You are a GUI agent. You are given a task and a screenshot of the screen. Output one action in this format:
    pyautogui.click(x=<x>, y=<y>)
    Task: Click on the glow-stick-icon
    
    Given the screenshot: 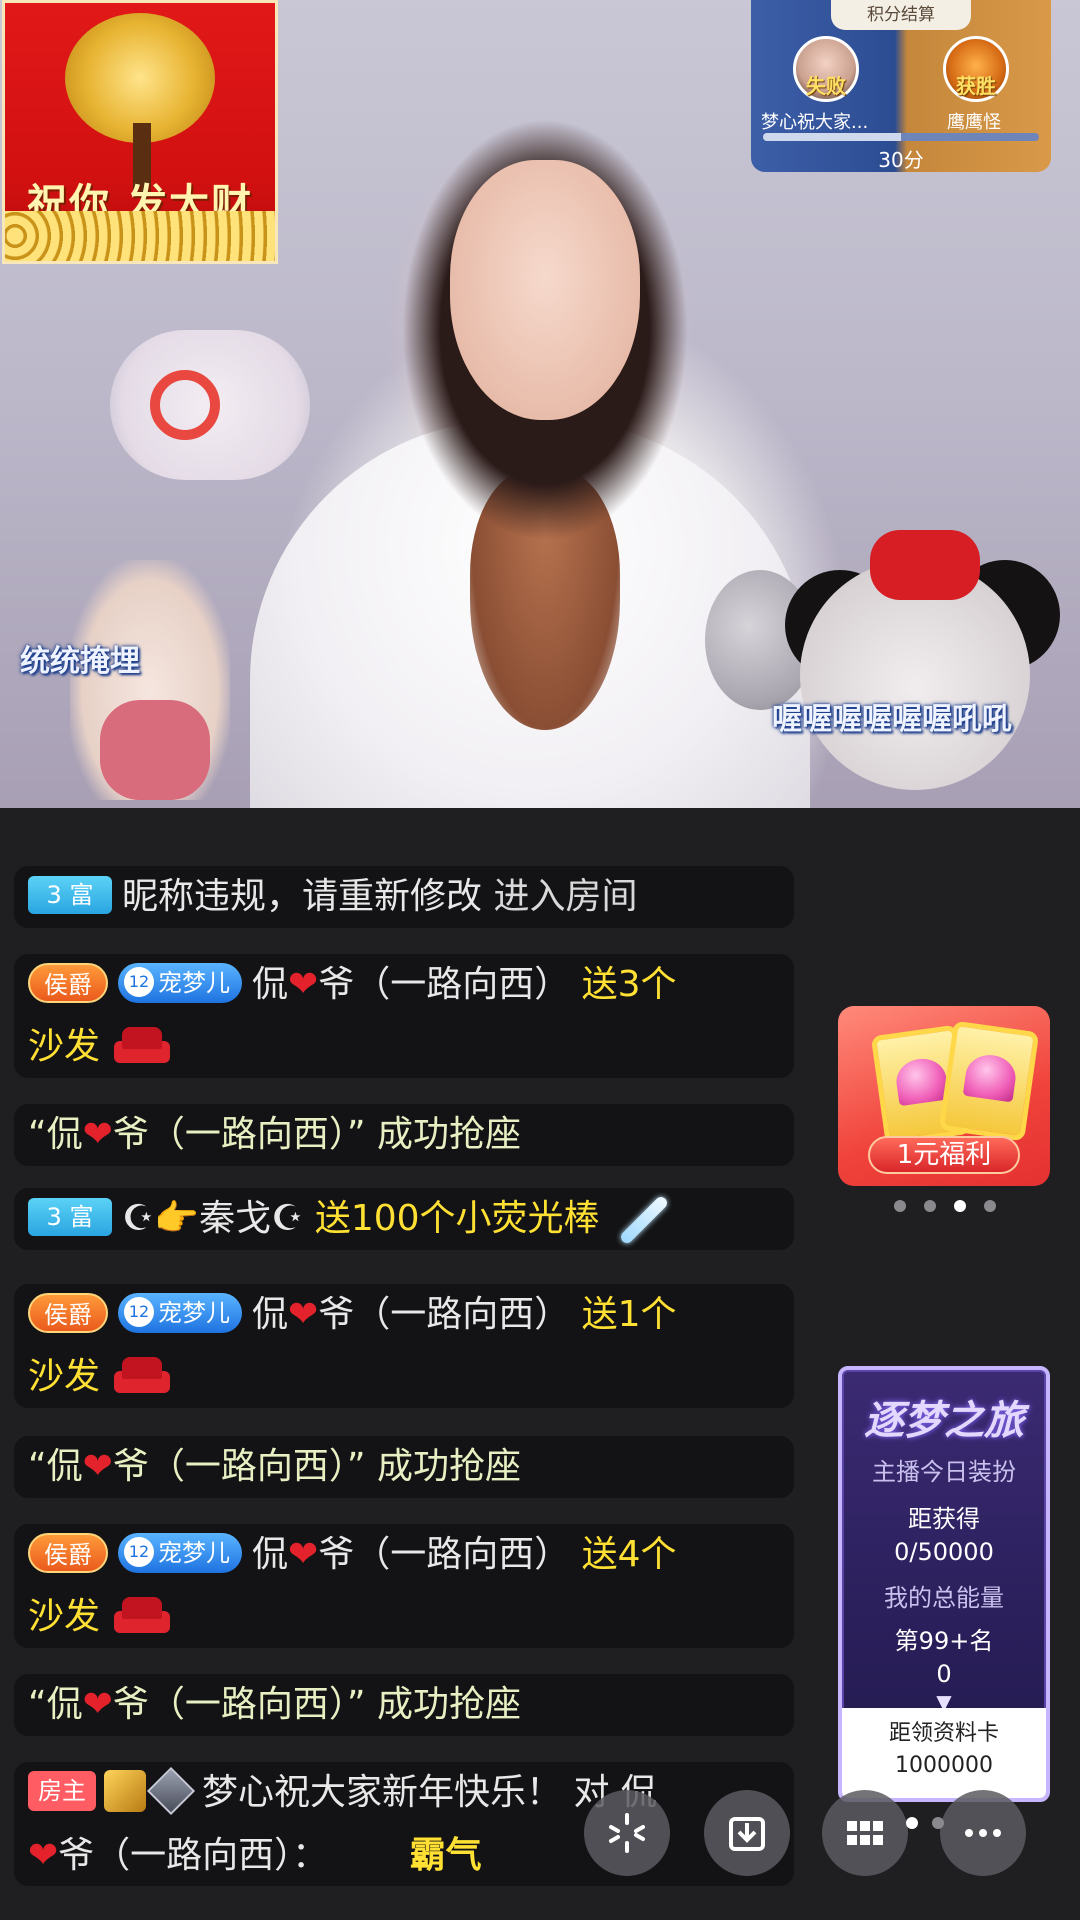 What is the action you would take?
    pyautogui.click(x=644, y=1220)
    